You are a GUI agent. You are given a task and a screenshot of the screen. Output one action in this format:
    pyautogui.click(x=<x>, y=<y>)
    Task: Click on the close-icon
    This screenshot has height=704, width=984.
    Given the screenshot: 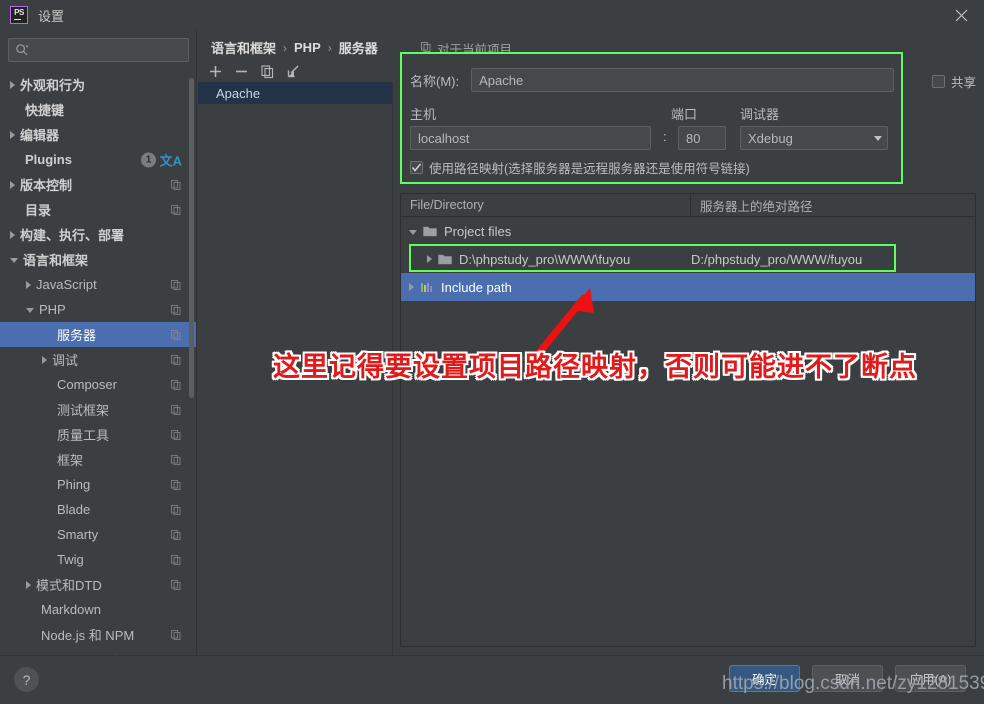 What is the action you would take?
    pyautogui.click(x=961, y=15)
    